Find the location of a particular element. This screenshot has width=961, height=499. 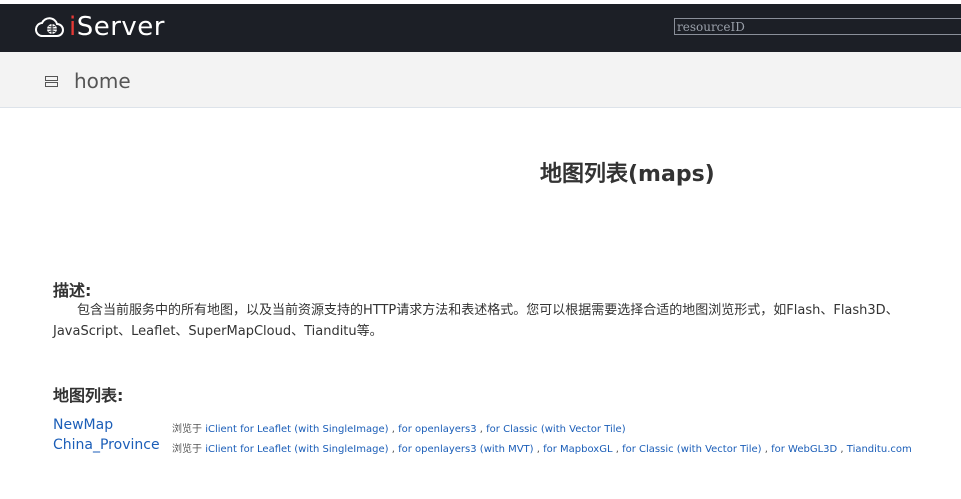

page-title: 地图列表(maps) is located at coordinates (627, 174).